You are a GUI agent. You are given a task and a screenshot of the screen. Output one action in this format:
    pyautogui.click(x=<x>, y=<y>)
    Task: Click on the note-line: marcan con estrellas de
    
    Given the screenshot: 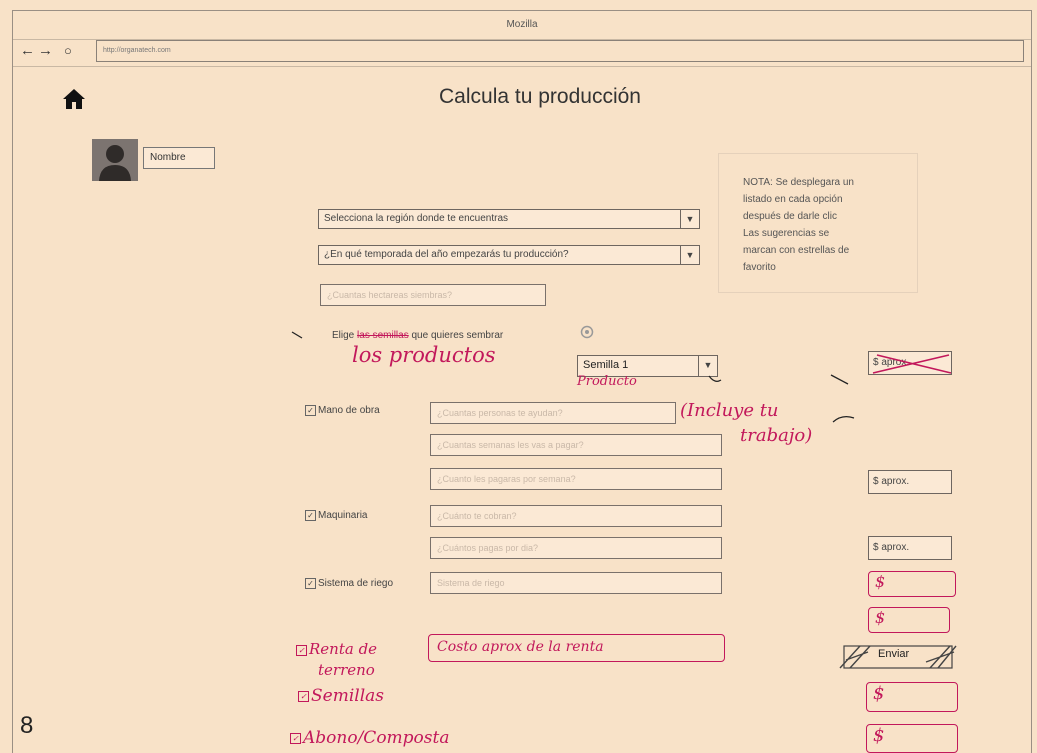 What is the action you would take?
    pyautogui.click(x=796, y=250)
    